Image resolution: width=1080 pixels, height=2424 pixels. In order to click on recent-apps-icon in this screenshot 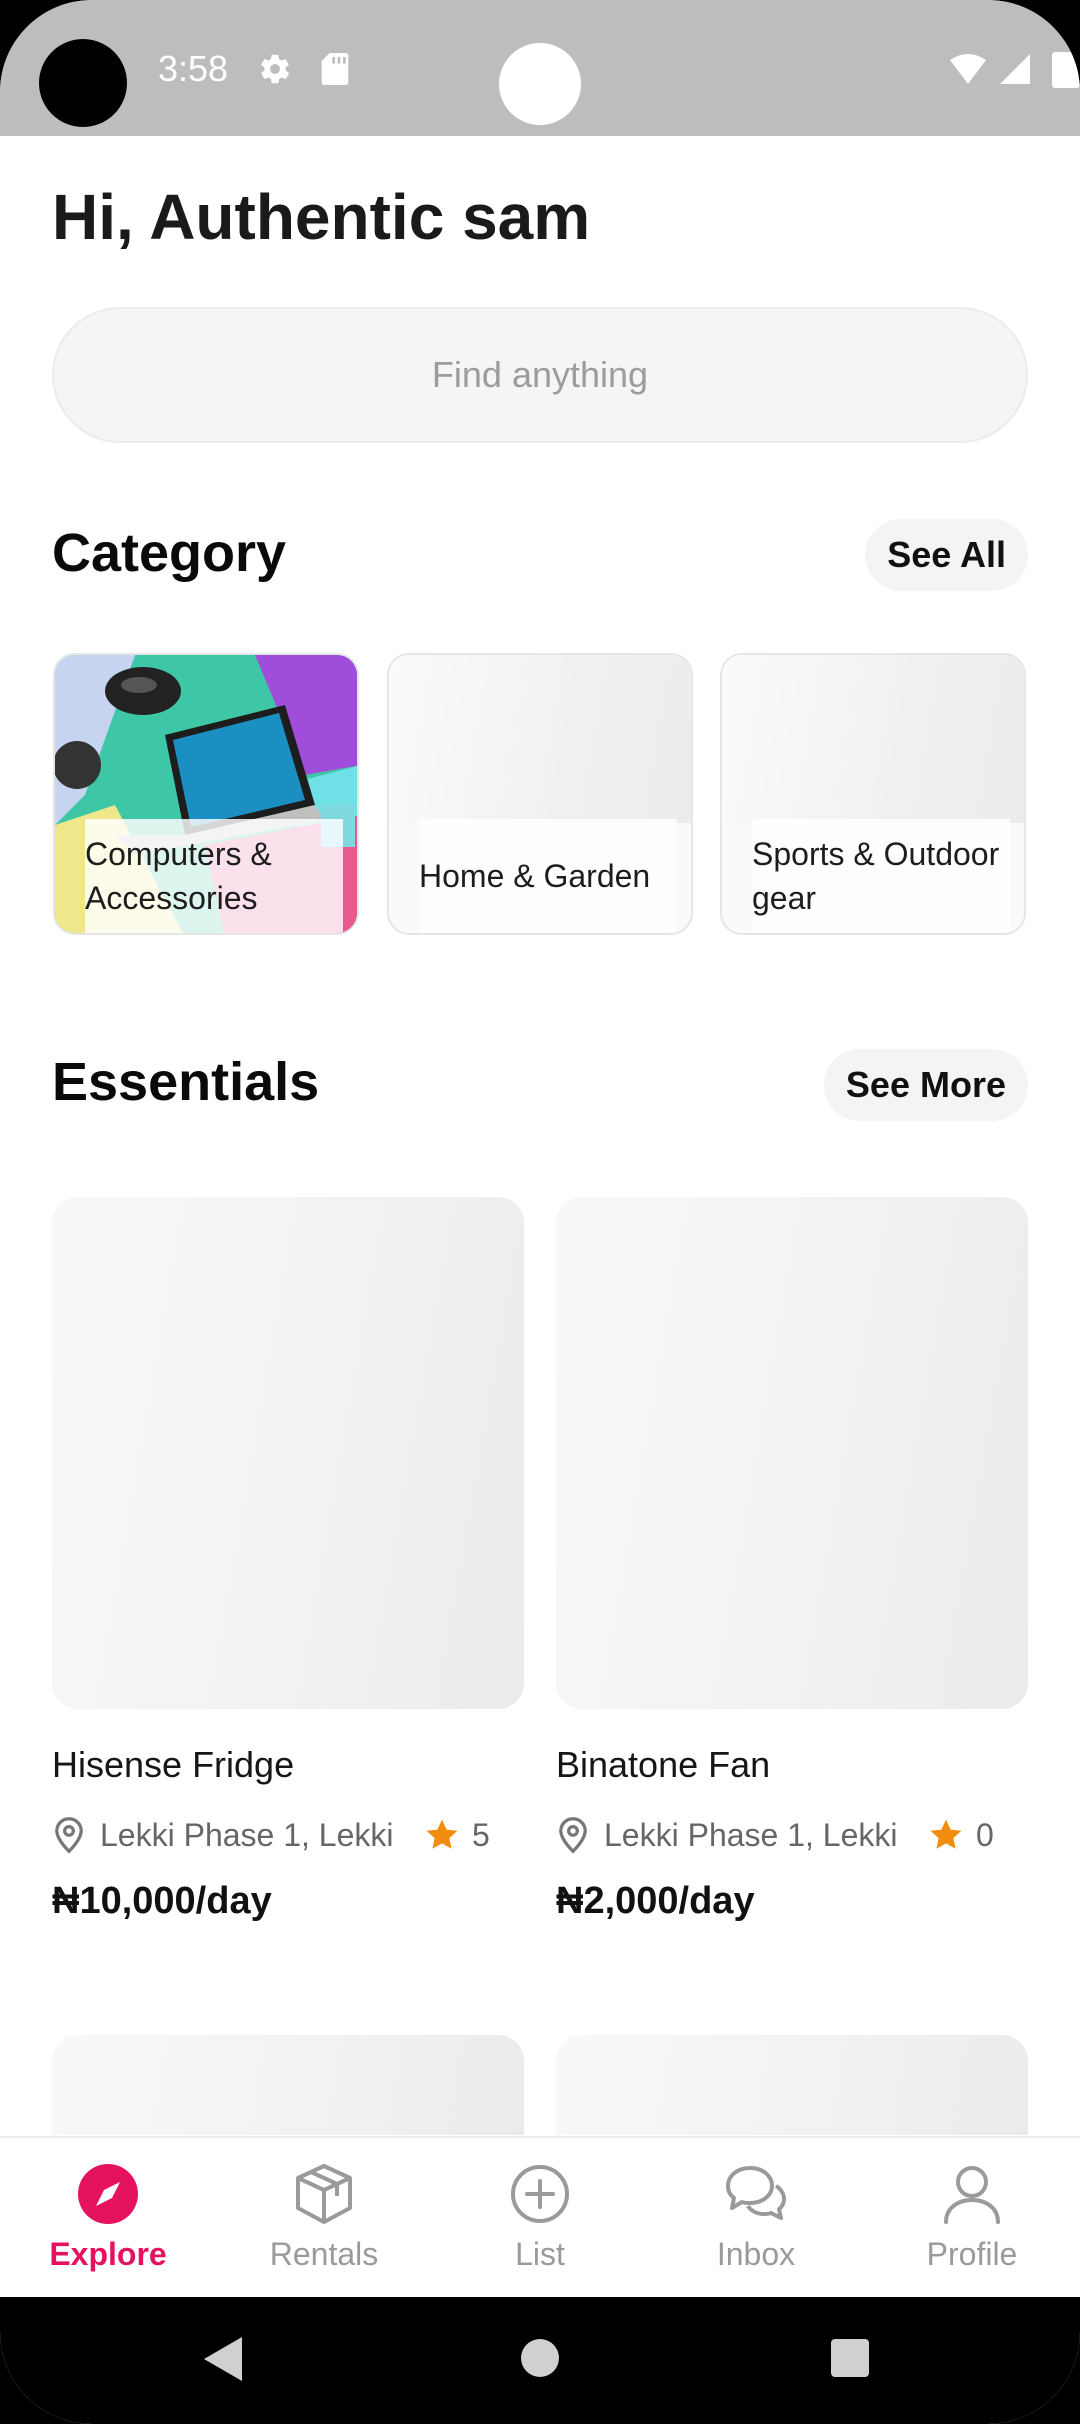, I will do `click(850, 2358)`.